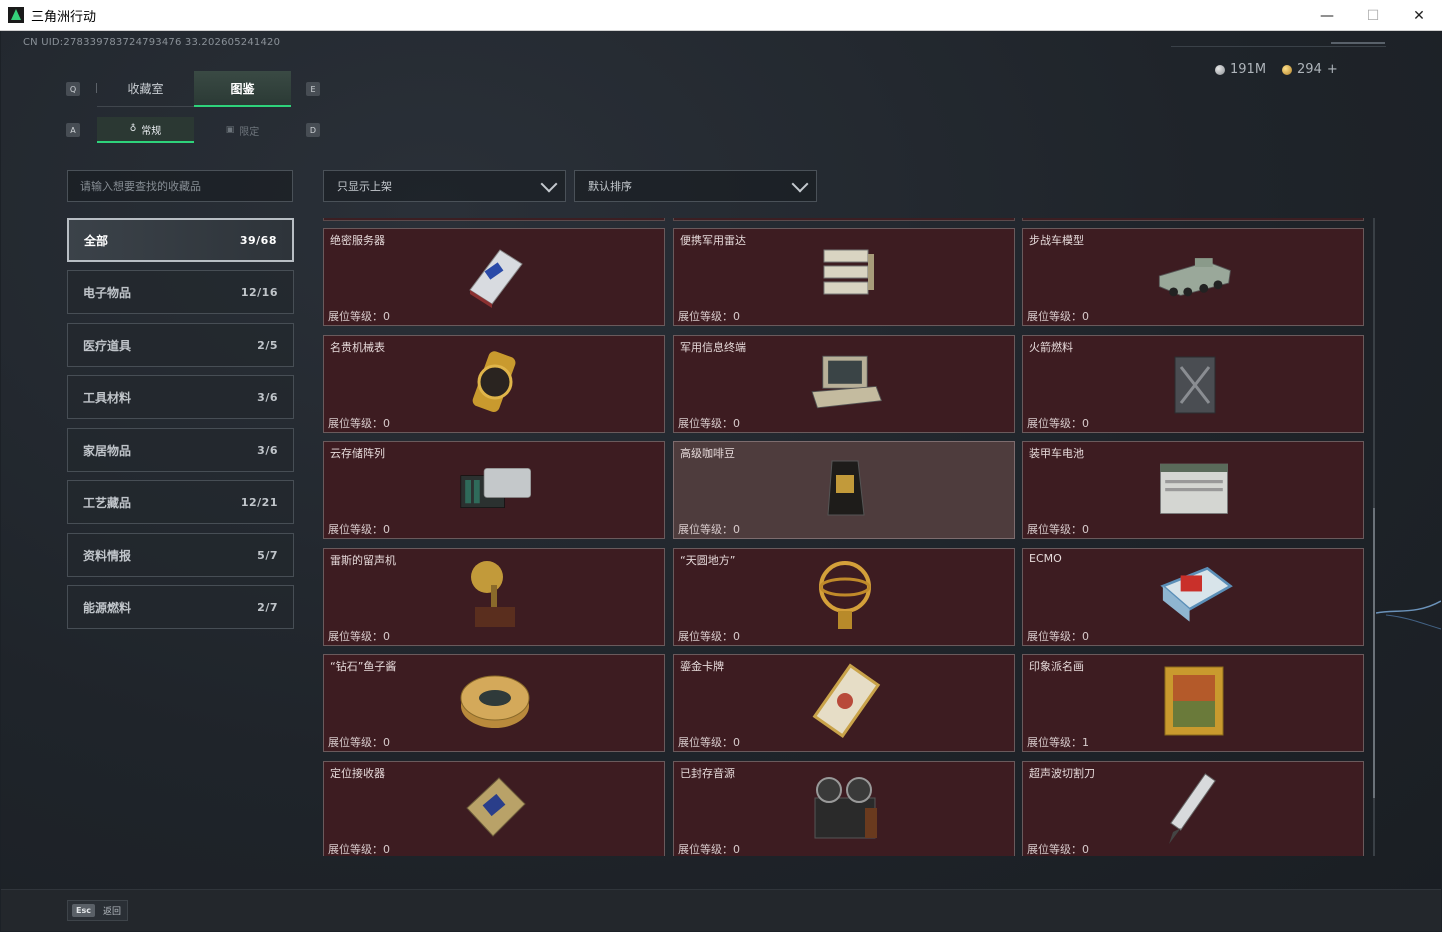  What do you see at coordinates (713, 240) in the screenshot?
I see `item-name: 便携军用雷达` at bounding box center [713, 240].